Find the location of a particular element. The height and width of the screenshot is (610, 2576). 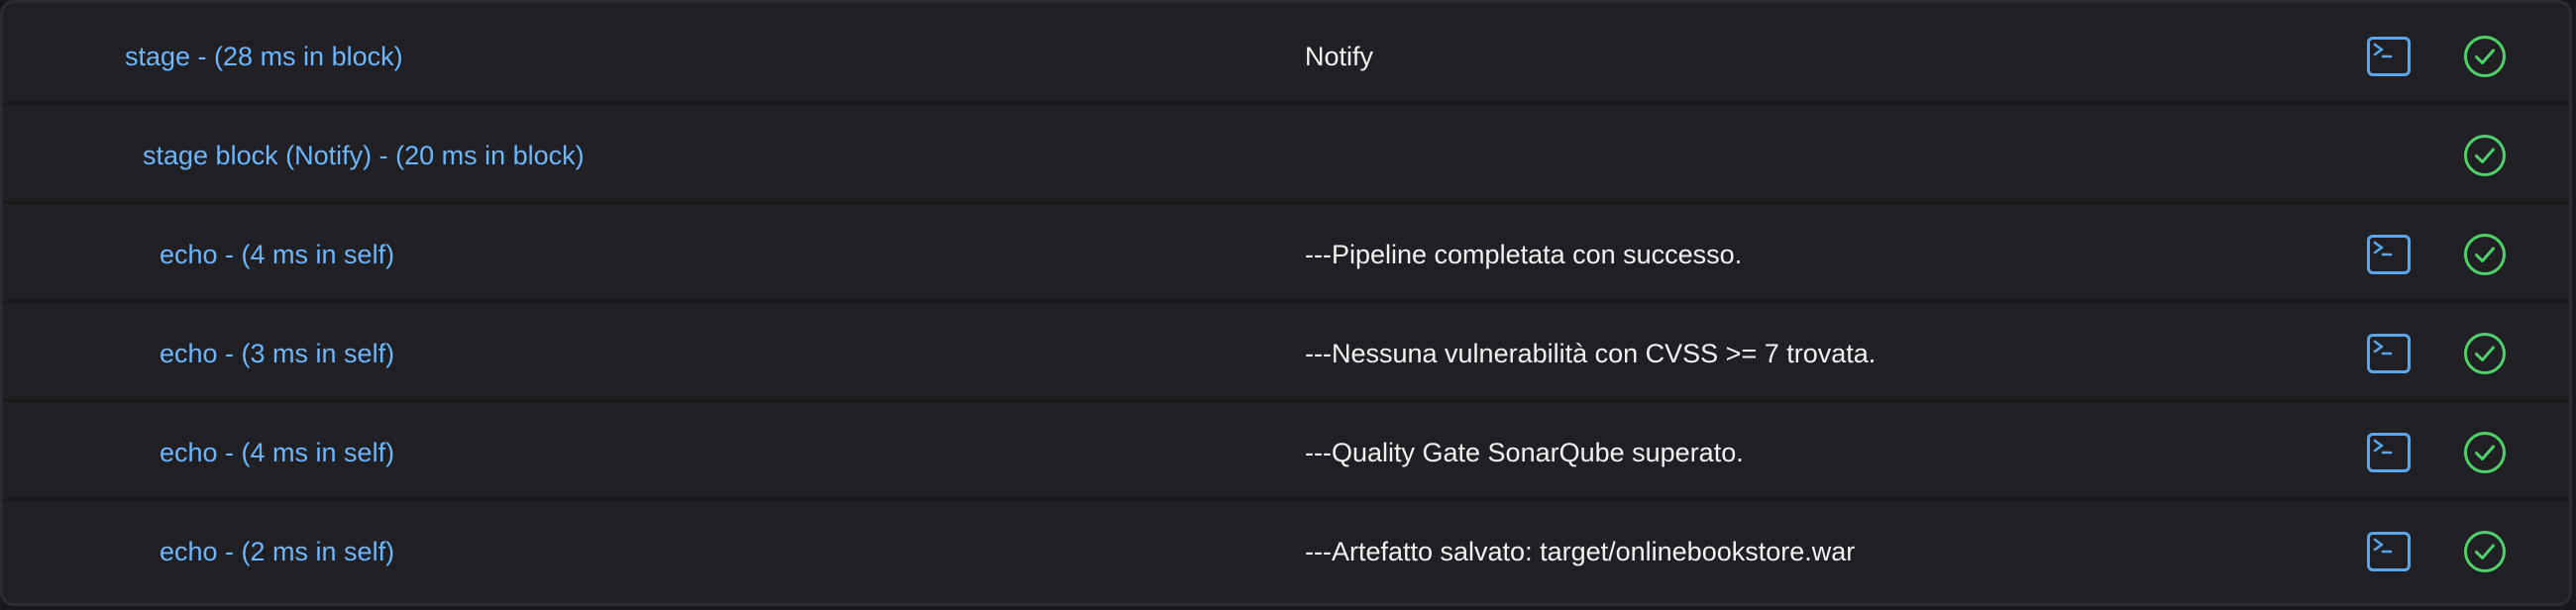

step-message: ---Pipeline completata con successo. is located at coordinates (1524, 255).